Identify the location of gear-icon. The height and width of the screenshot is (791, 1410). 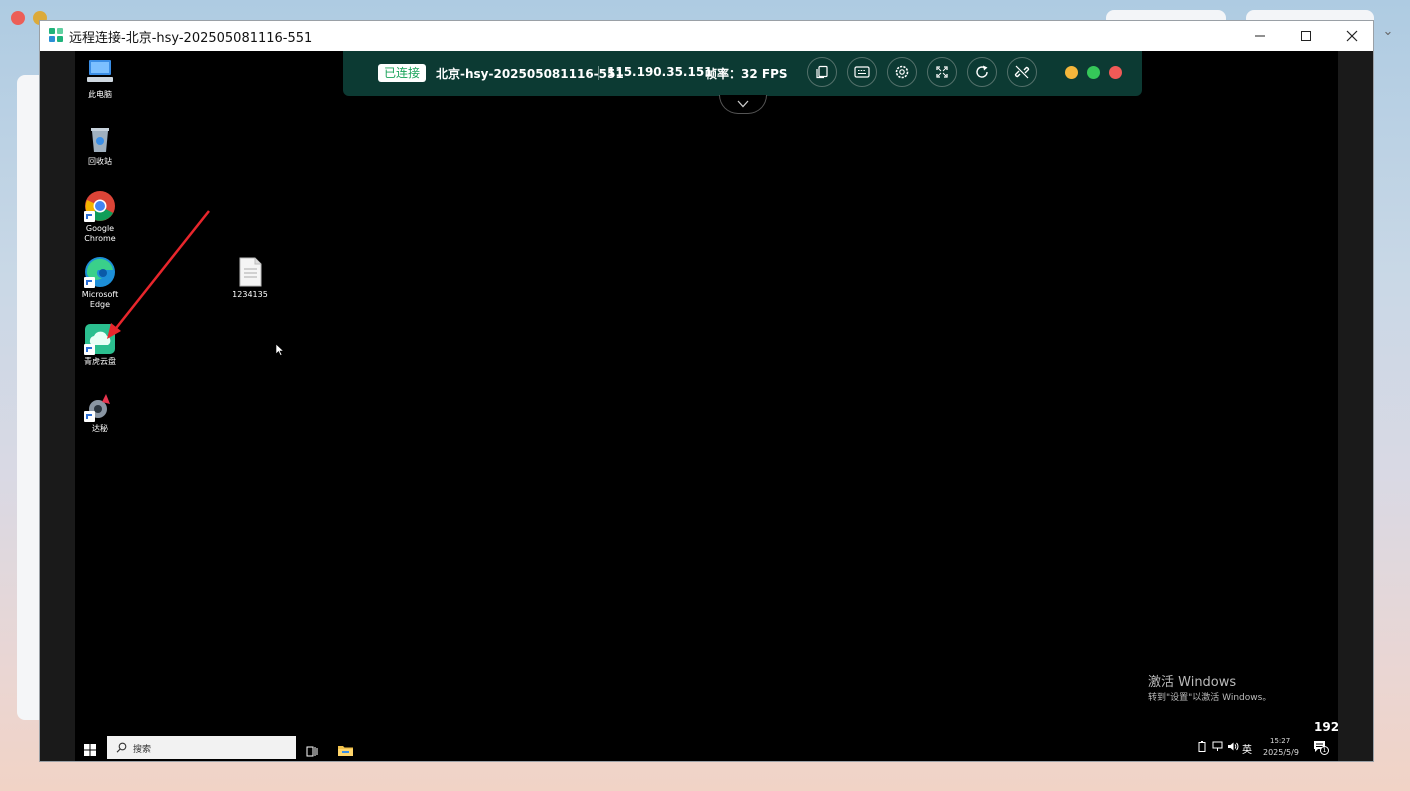
(902, 72).